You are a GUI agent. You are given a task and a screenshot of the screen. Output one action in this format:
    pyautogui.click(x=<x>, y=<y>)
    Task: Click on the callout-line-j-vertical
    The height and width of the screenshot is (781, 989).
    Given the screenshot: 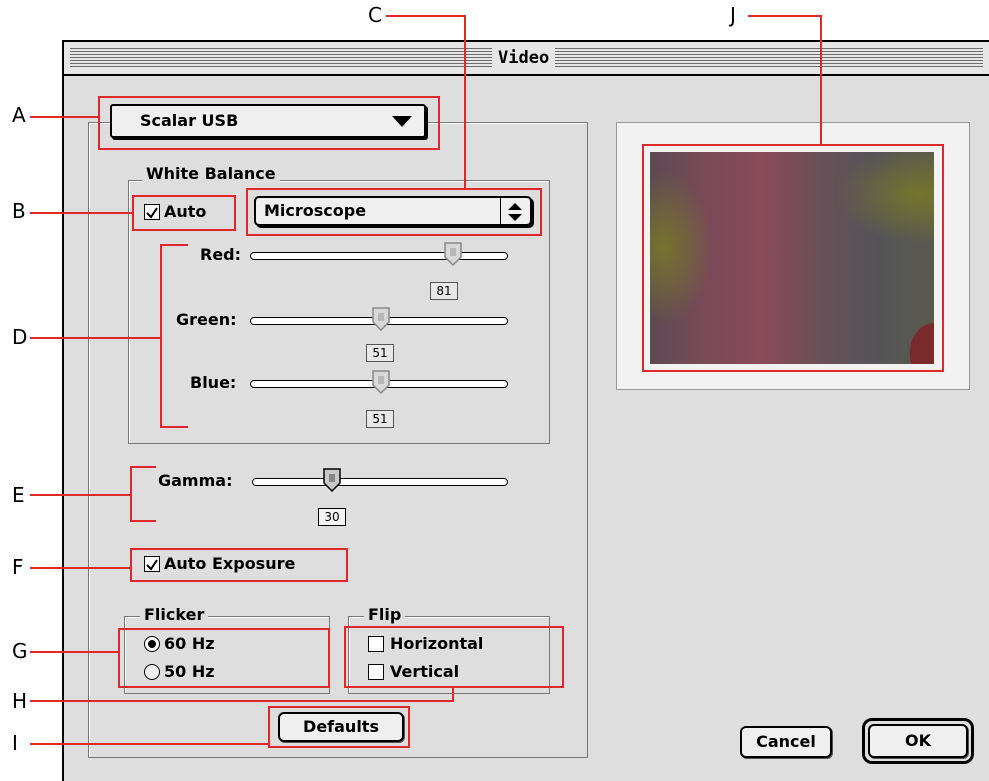 What is the action you would take?
    pyautogui.click(x=821, y=80)
    